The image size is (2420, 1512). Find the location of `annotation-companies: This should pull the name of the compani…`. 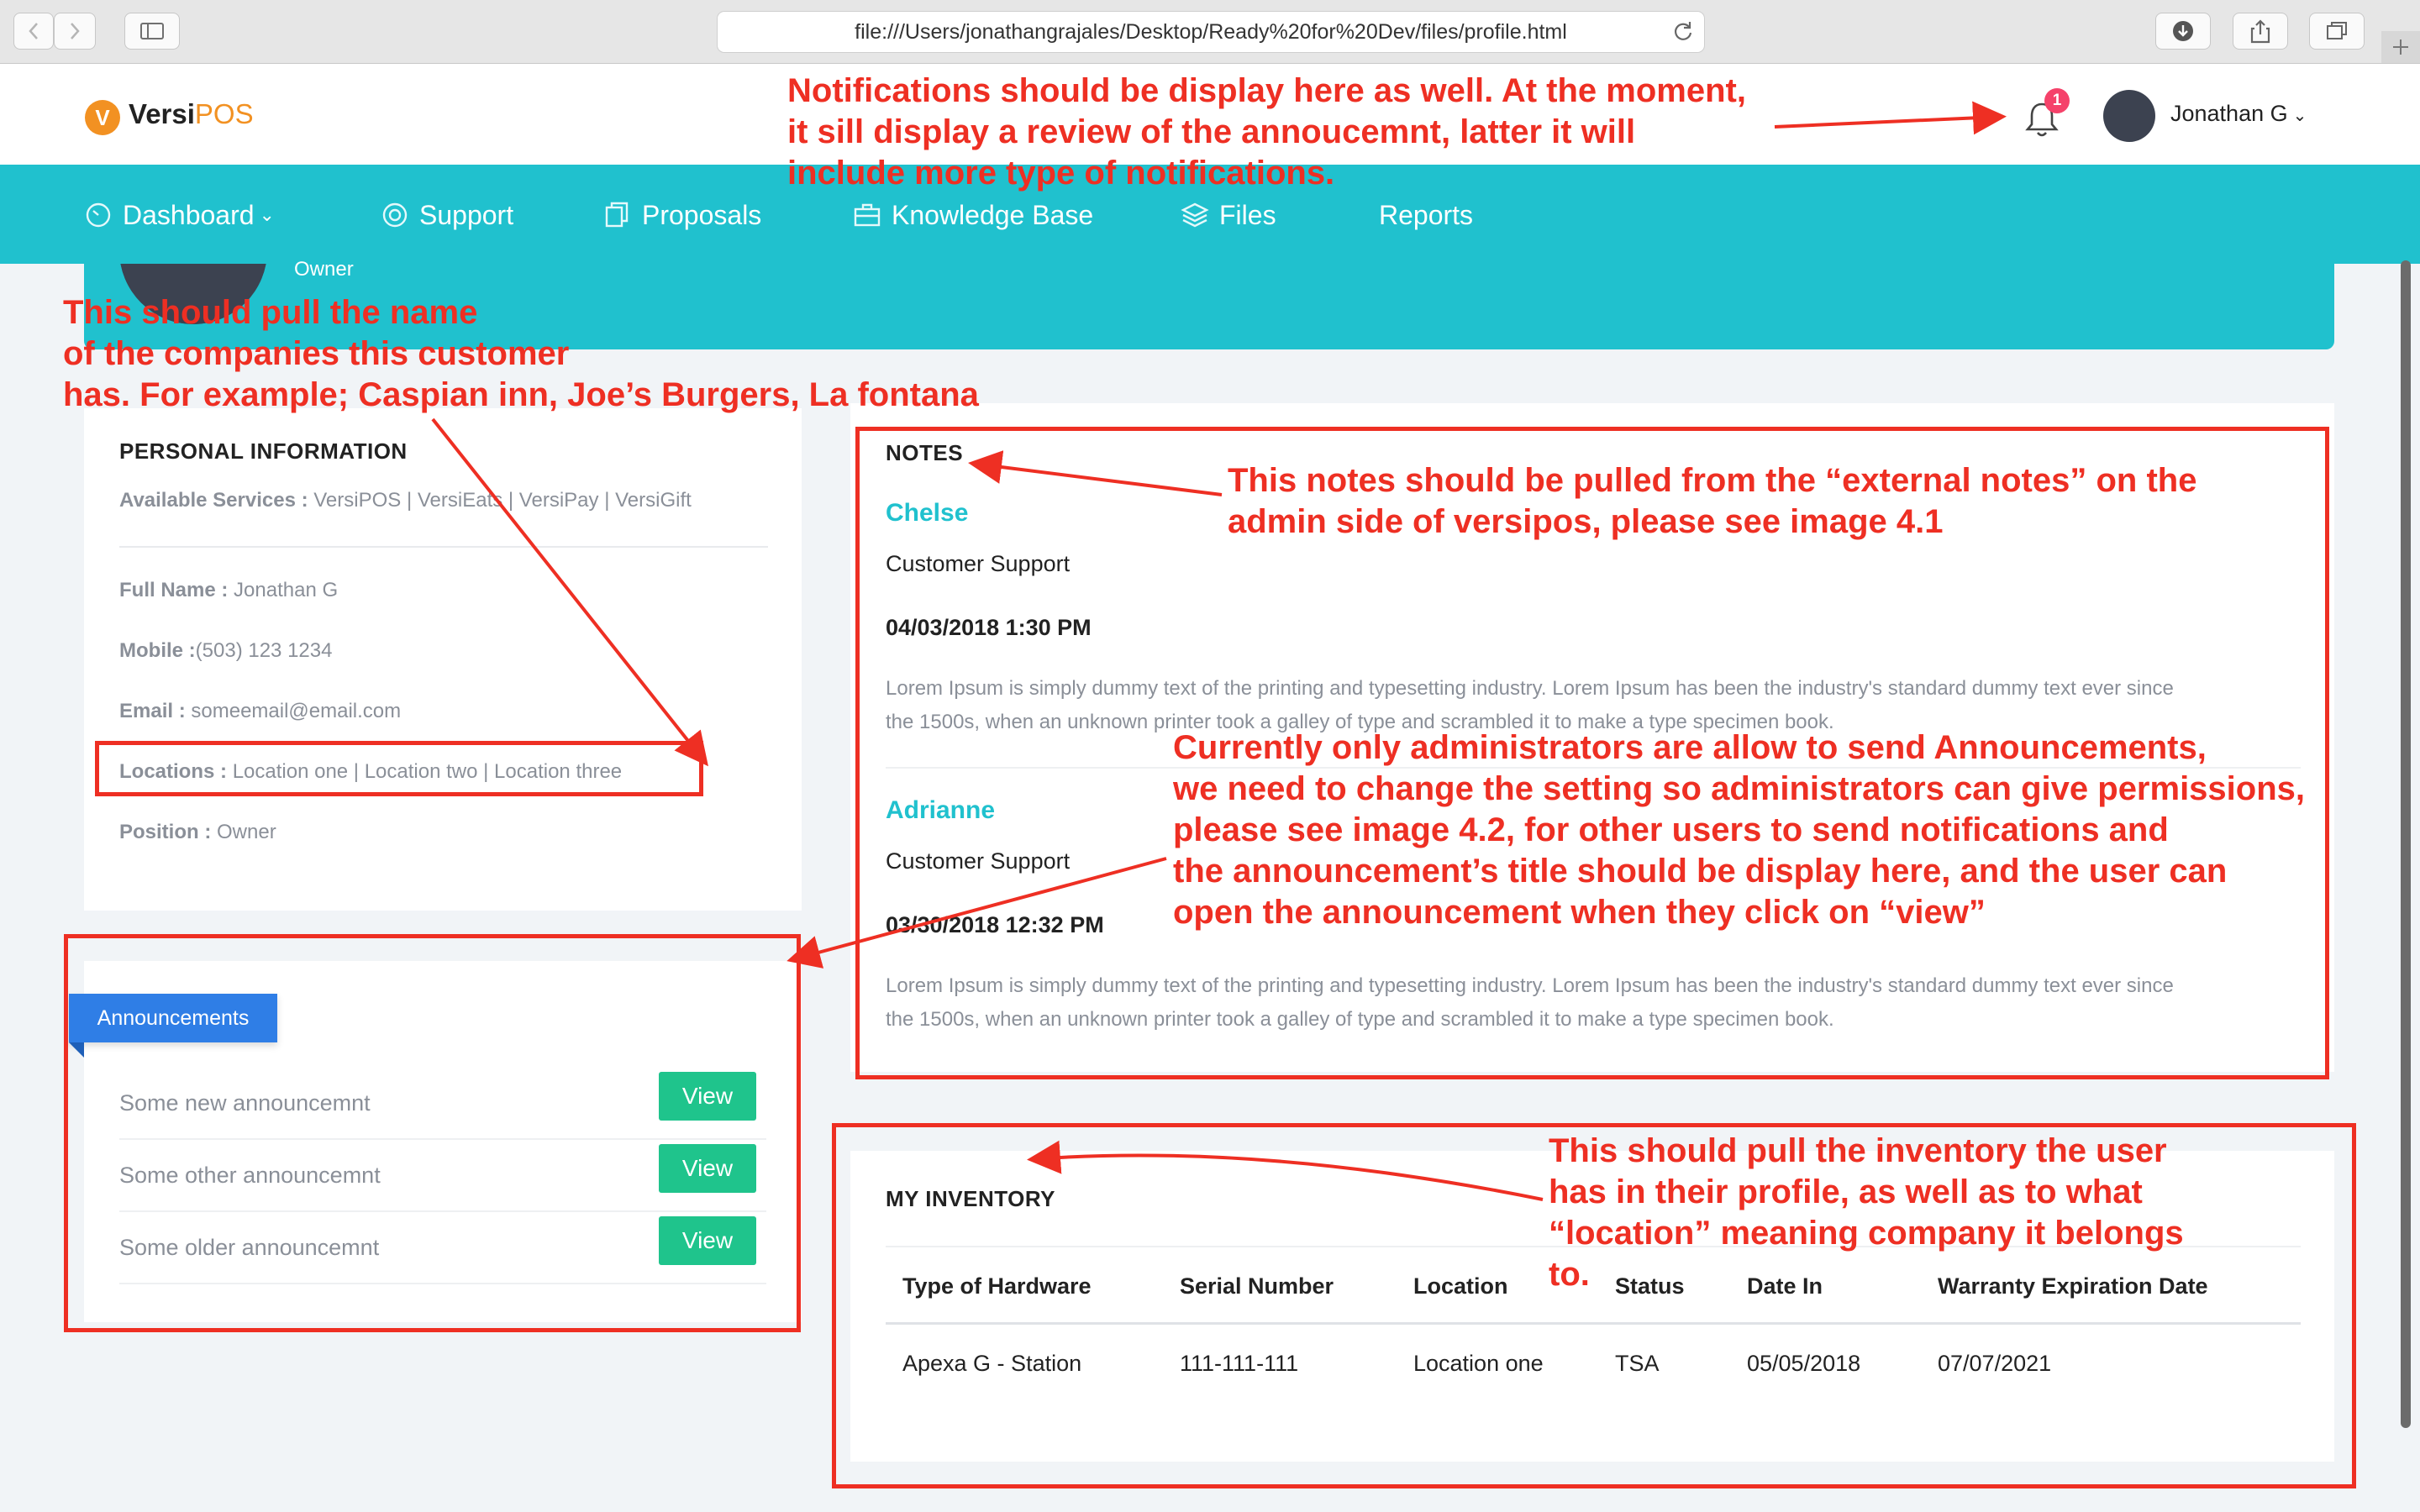

annotation-companies: This should pull the name of the compani… is located at coordinates (521, 354).